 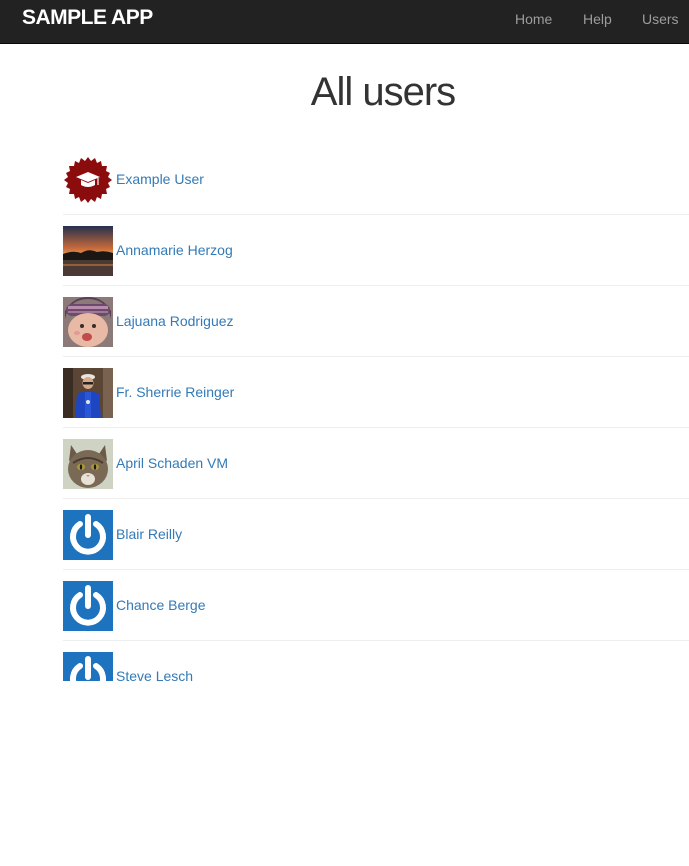 What do you see at coordinates (533, 19) in the screenshot?
I see `nav-home-link: Home` at bounding box center [533, 19].